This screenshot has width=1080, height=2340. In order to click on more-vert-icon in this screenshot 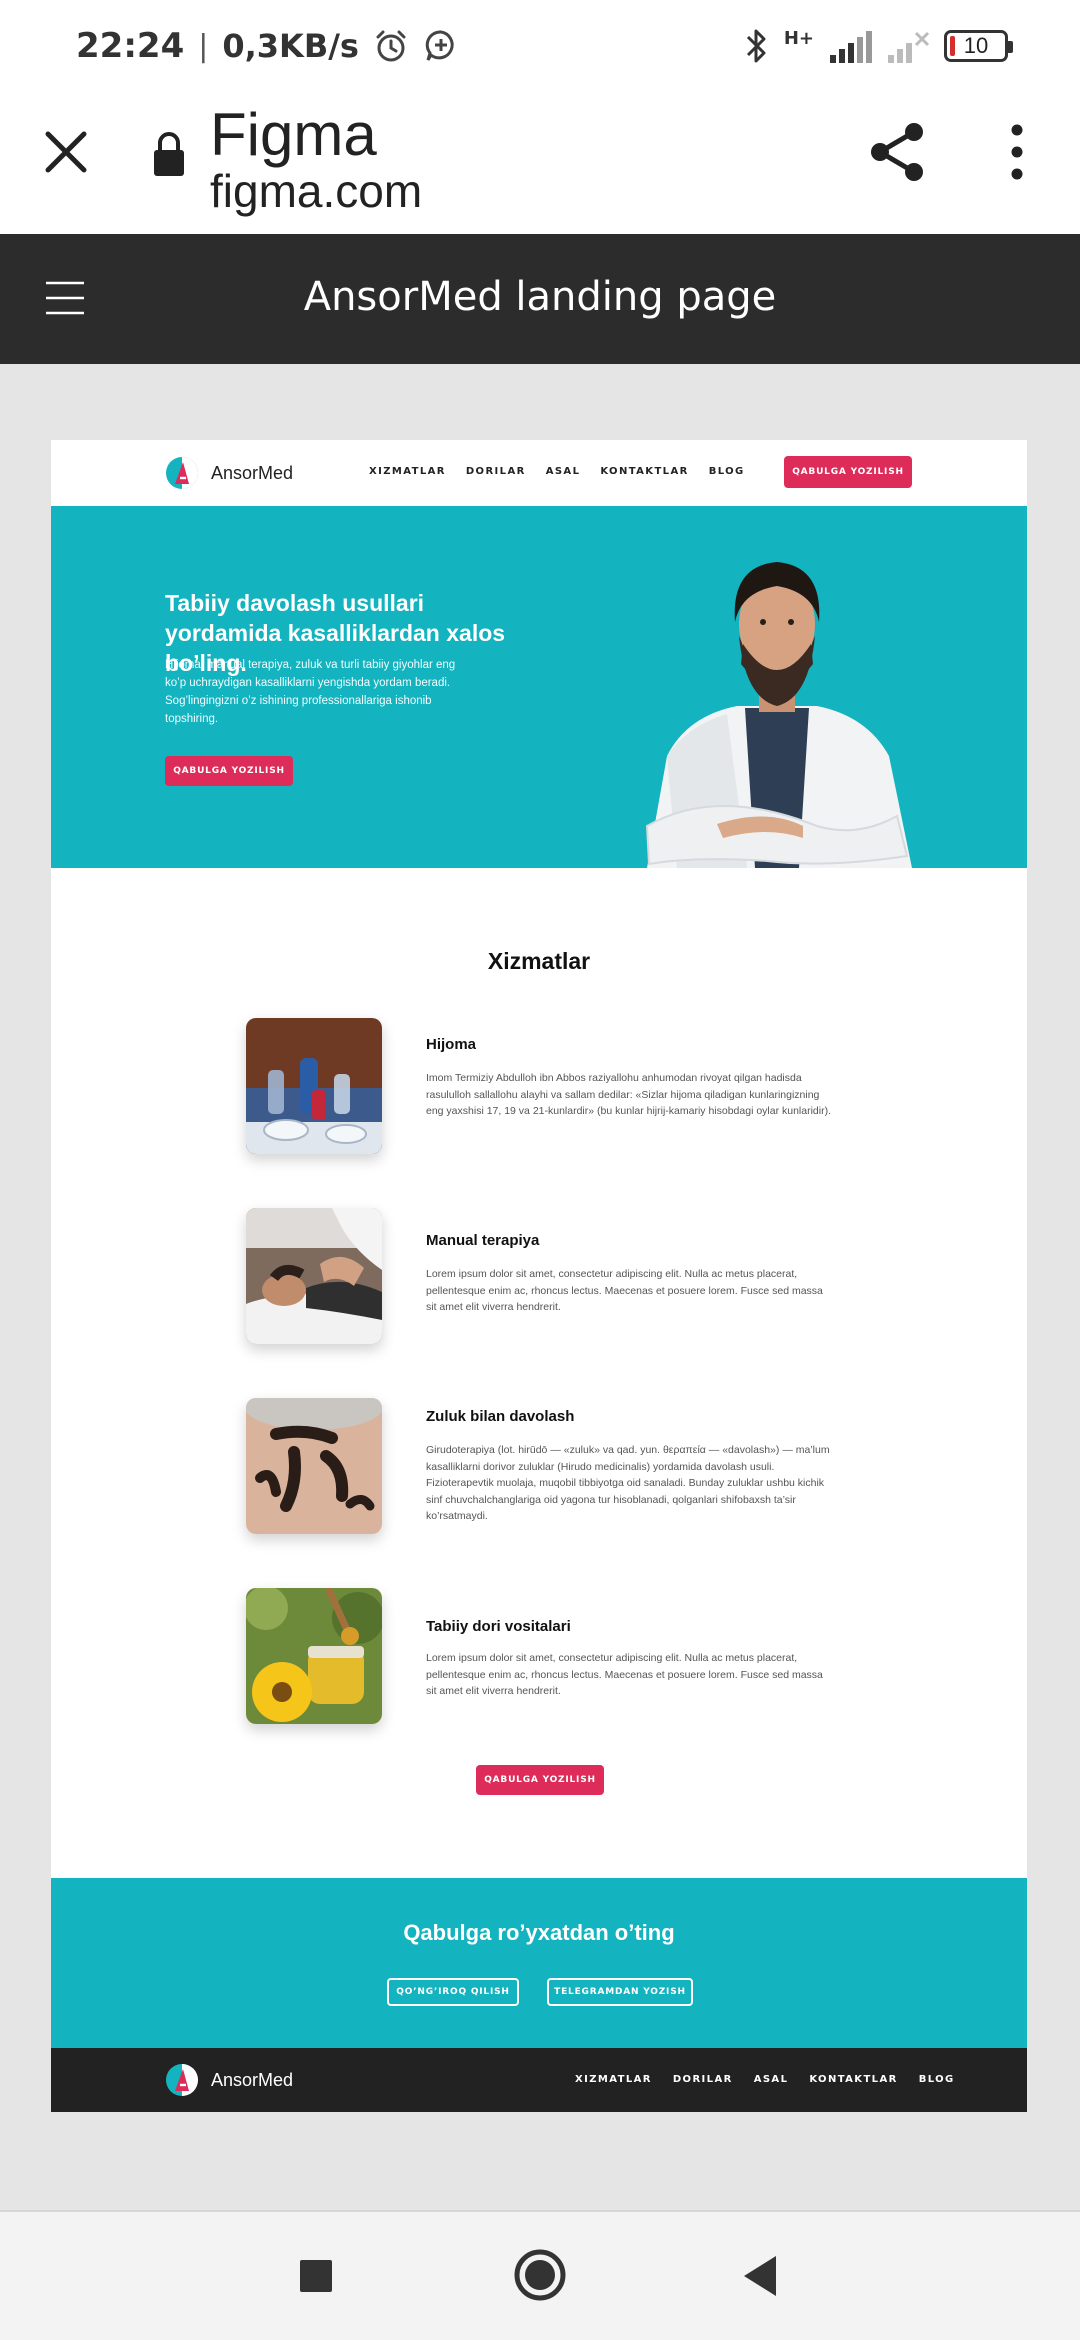, I will do `click(1017, 152)`.